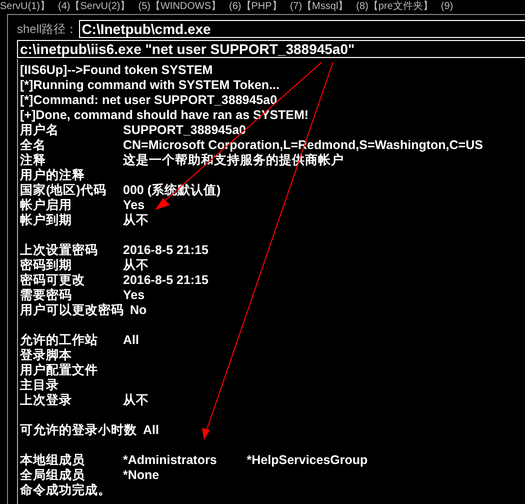  Describe the element at coordinates (46, 205) in the screenshot. I see `field-label: 帐户启用` at that location.